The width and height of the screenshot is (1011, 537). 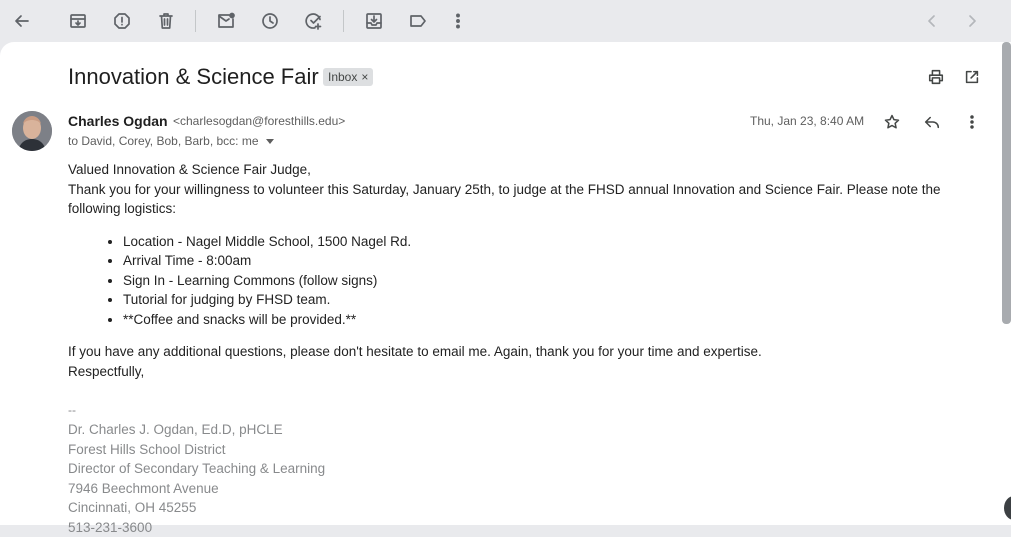 What do you see at coordinates (163, 141) in the screenshot?
I see `recipients-text: to David, Corey, Bob, Barb, bcc: me` at bounding box center [163, 141].